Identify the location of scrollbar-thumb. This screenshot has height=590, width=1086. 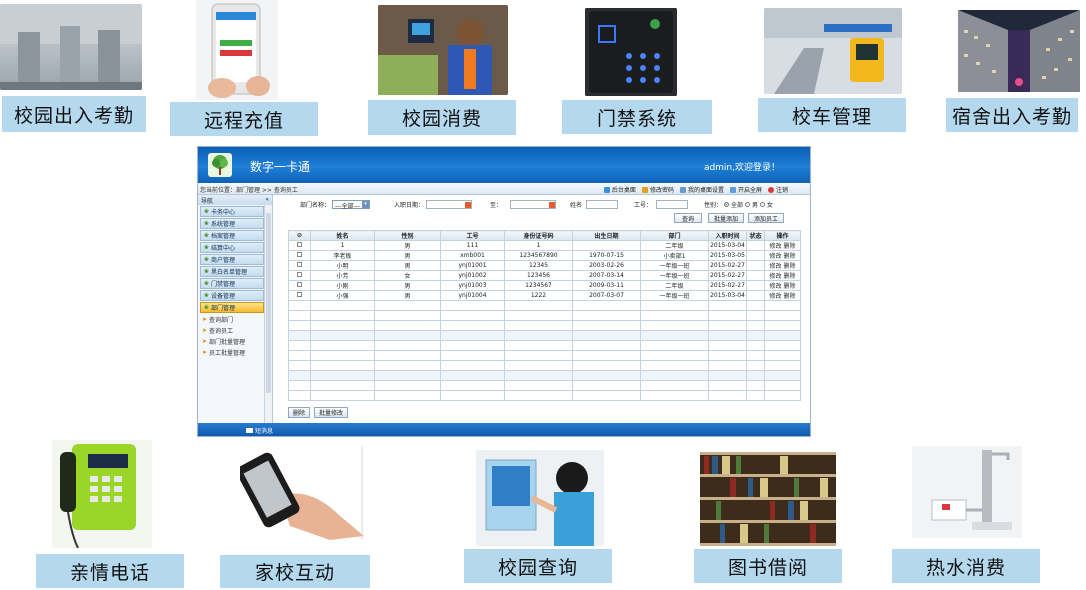
(268, 303).